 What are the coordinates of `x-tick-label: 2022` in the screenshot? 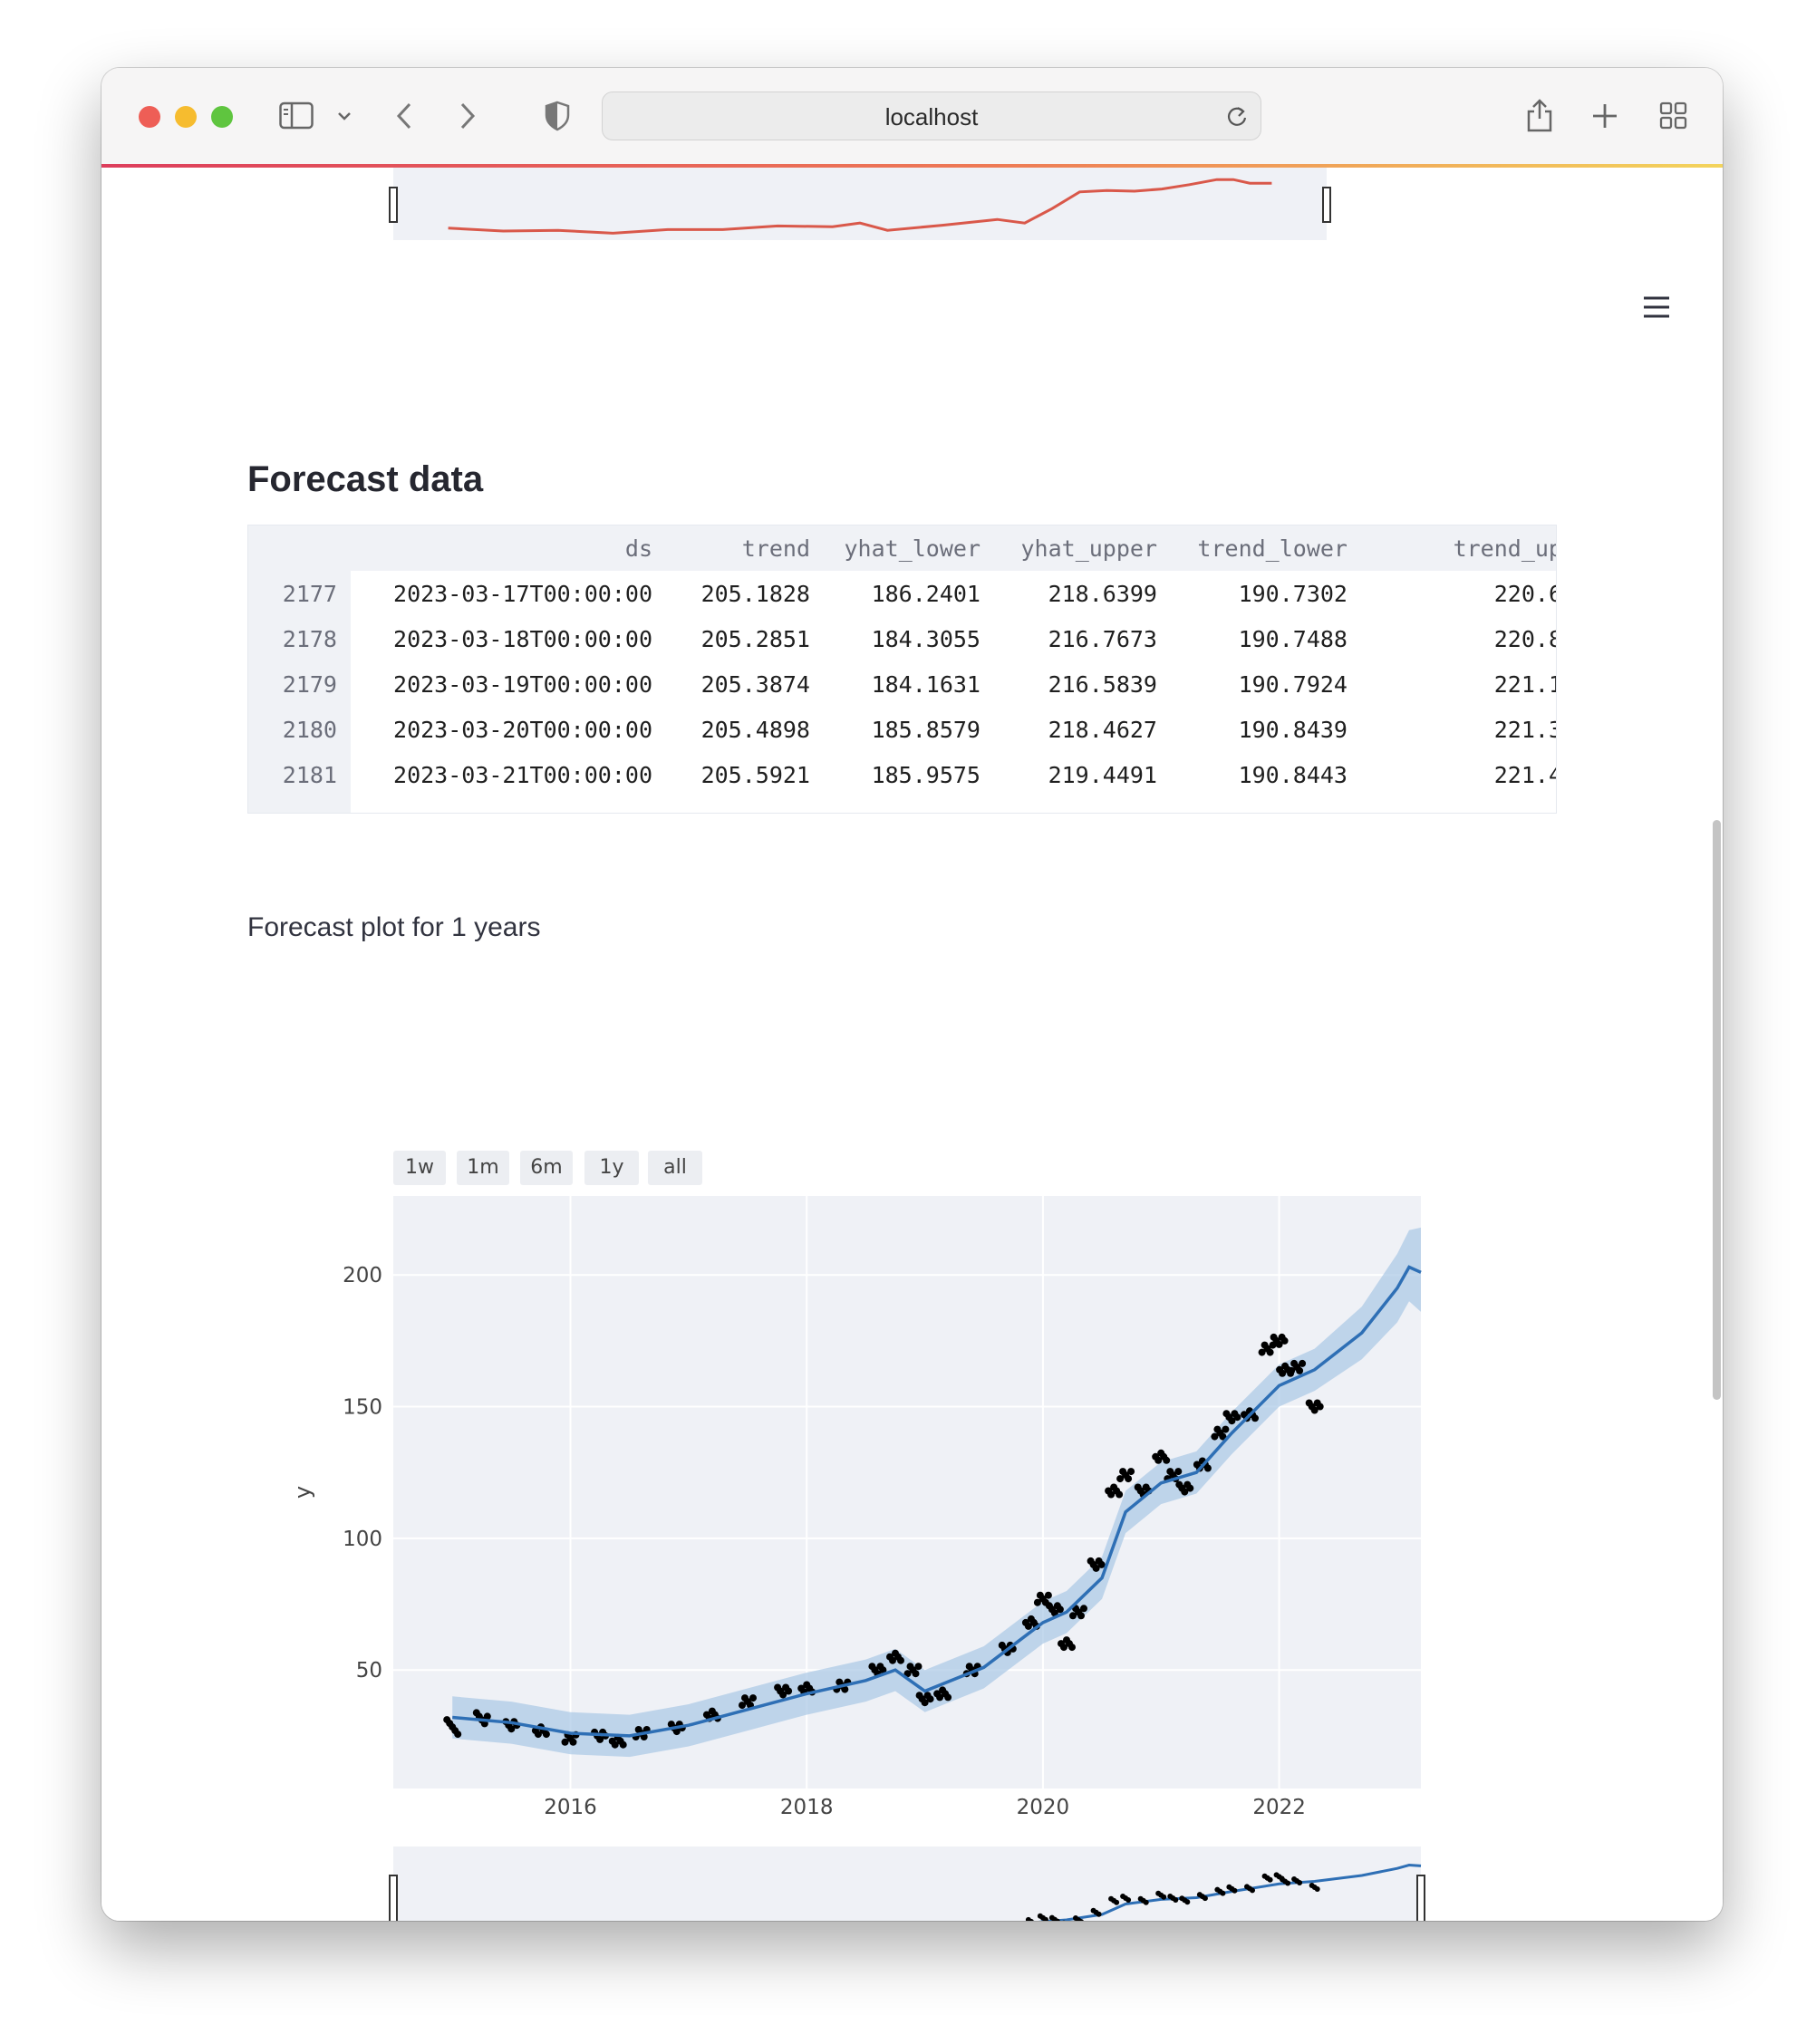 It's located at (1279, 1807).